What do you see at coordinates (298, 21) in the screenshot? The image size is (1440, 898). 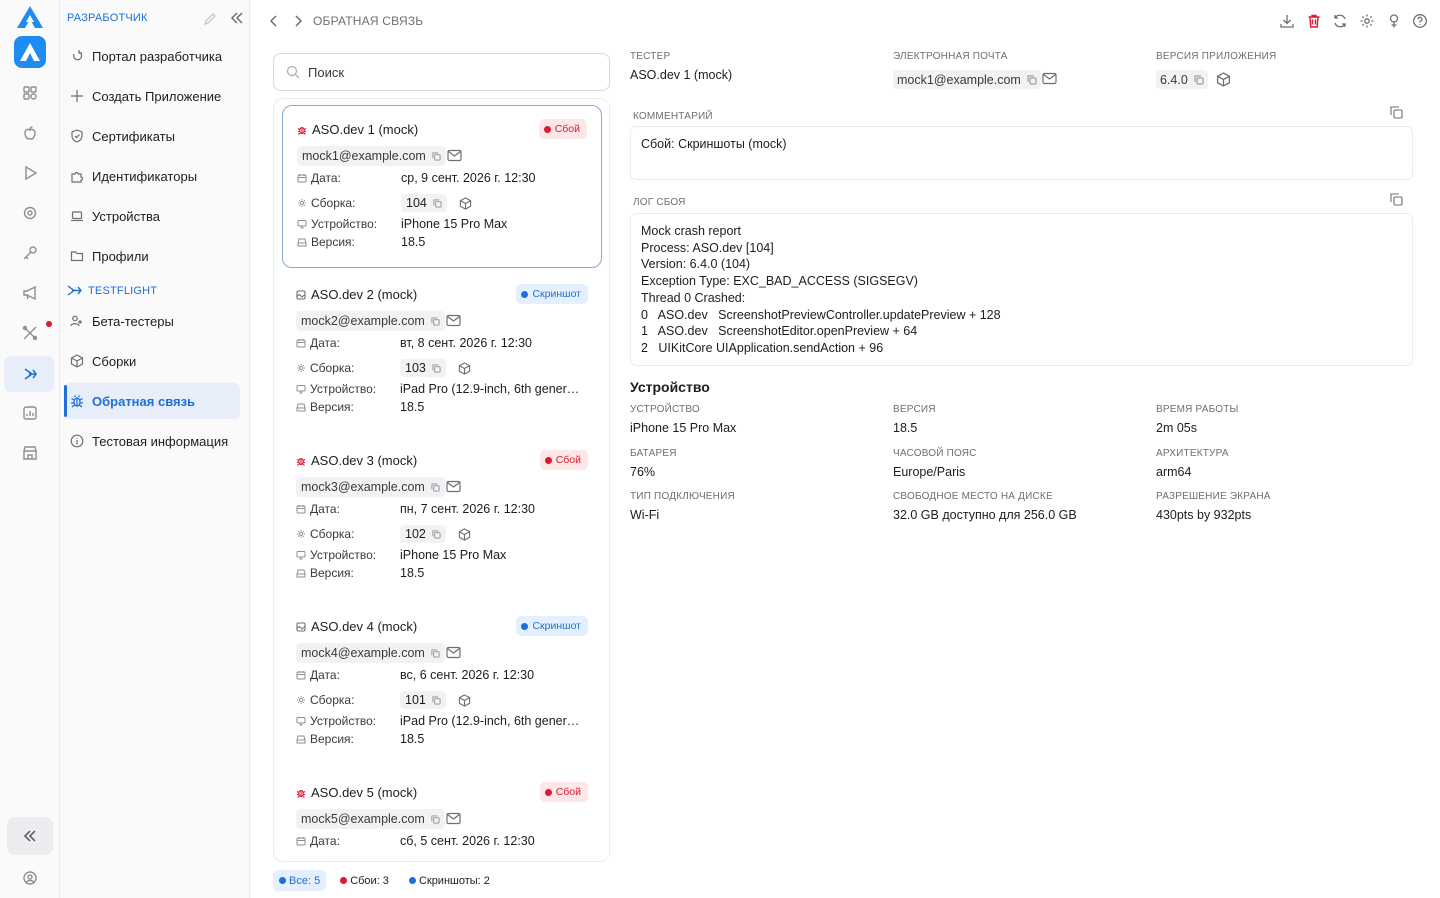 I see `forward-icon` at bounding box center [298, 21].